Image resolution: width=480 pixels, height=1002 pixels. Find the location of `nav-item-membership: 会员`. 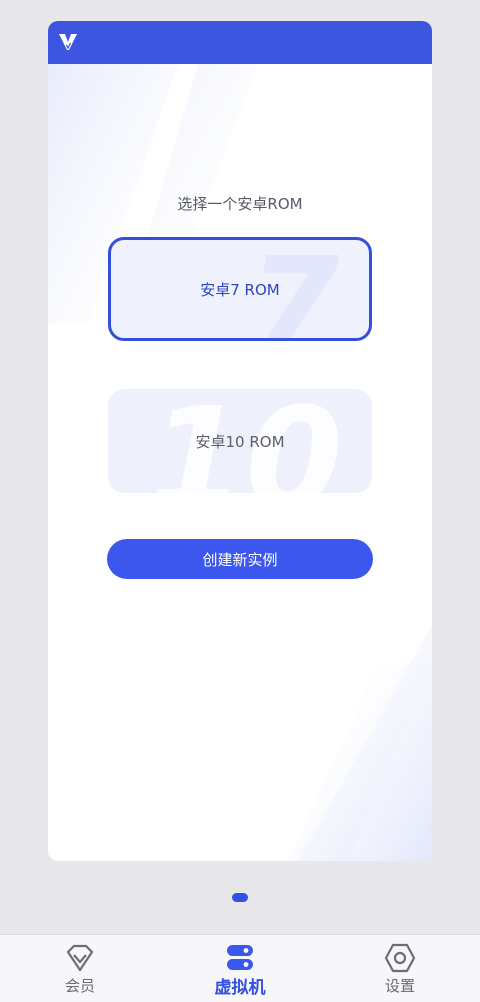

nav-item-membership: 会员 is located at coordinates (80, 968).